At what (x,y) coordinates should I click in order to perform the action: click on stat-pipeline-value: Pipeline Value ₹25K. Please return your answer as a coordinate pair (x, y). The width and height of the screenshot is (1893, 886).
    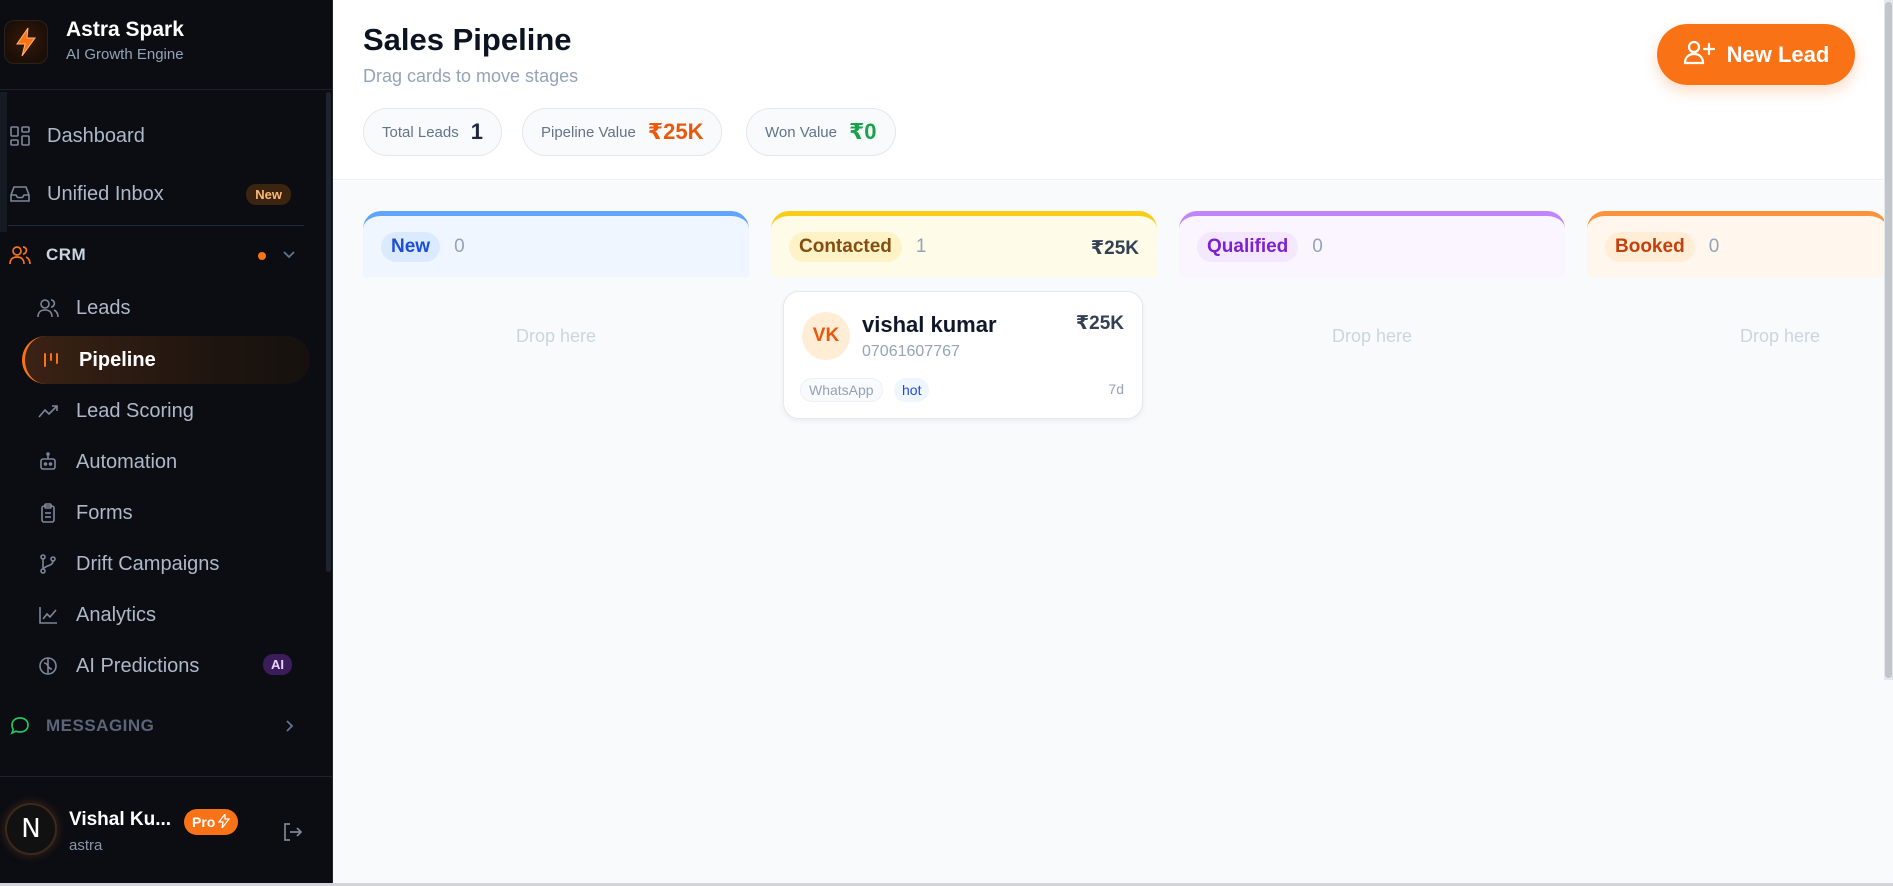
    Looking at the image, I should click on (622, 132).